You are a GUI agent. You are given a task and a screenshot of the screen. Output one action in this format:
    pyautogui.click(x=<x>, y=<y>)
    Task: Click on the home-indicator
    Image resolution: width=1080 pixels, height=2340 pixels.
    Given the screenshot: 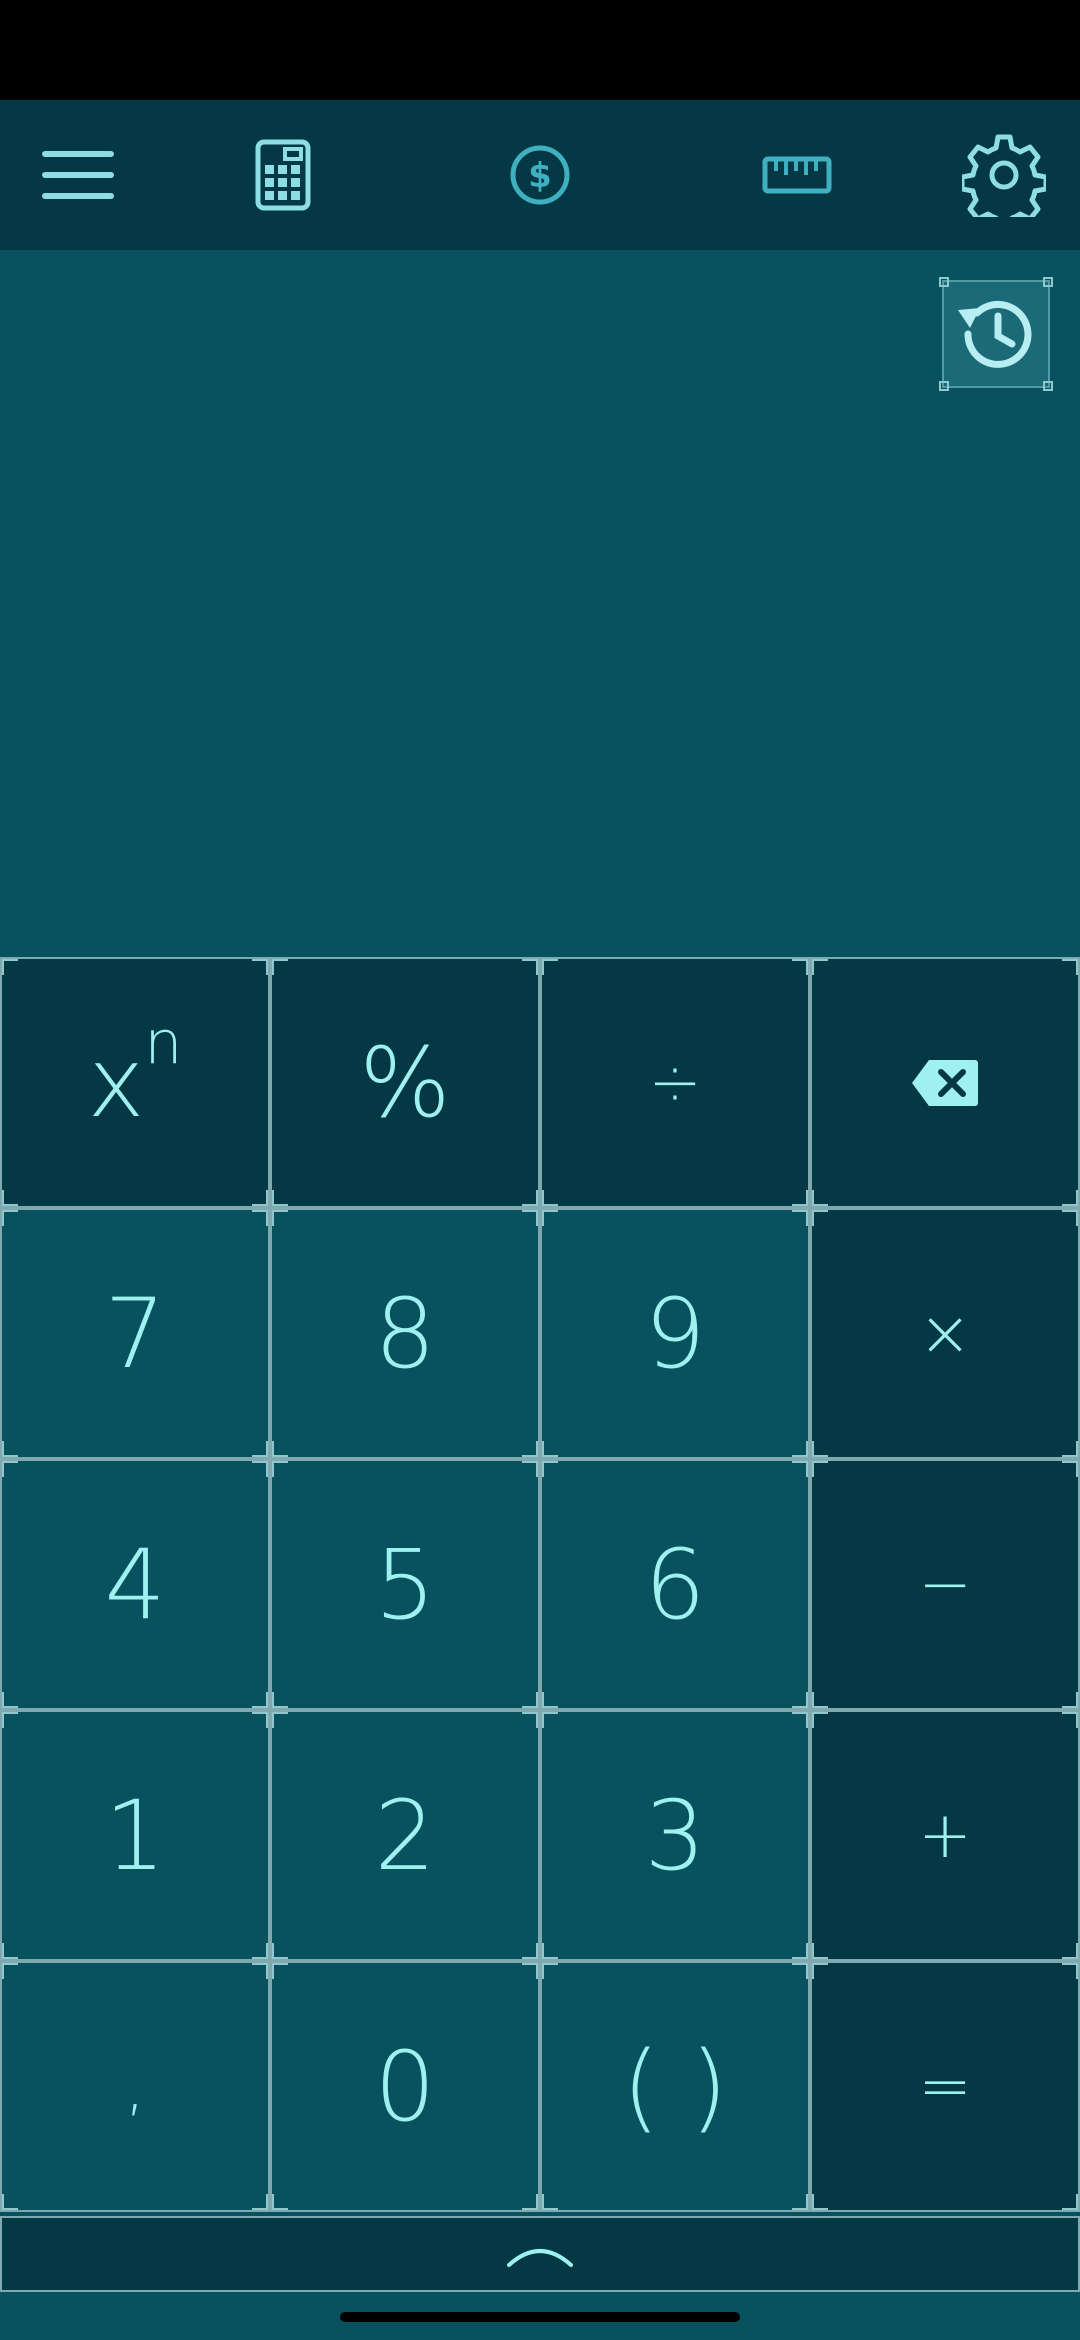 What is the action you would take?
    pyautogui.click(x=540, y=2317)
    